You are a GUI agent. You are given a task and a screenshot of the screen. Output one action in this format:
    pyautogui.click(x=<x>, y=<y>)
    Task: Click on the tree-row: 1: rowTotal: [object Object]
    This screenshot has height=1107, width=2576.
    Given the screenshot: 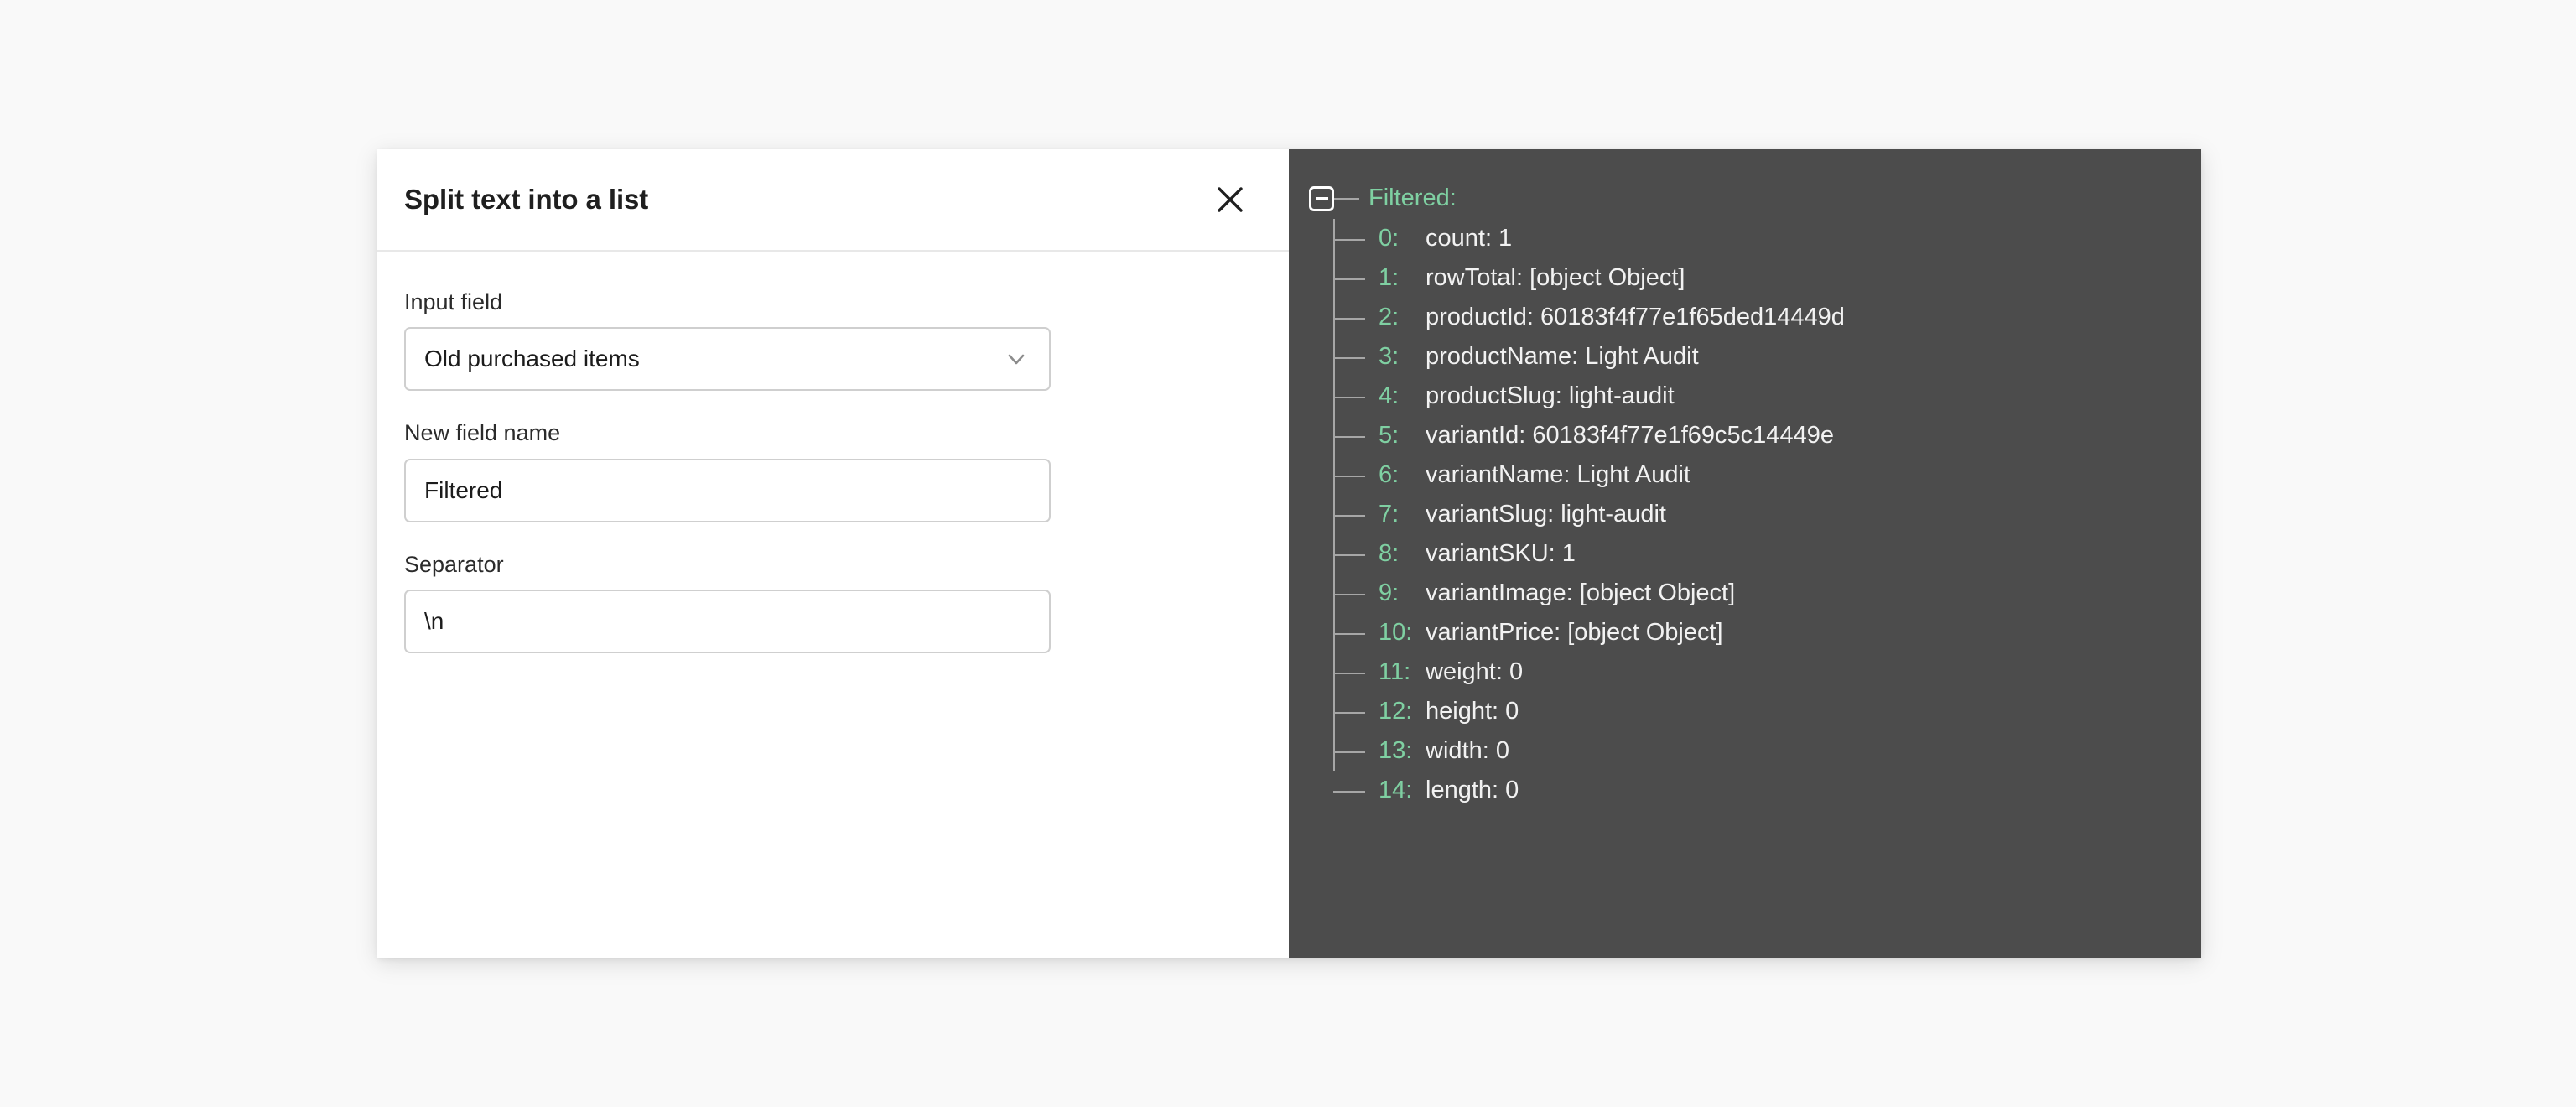 What is the action you would take?
    pyautogui.click(x=1767, y=278)
    